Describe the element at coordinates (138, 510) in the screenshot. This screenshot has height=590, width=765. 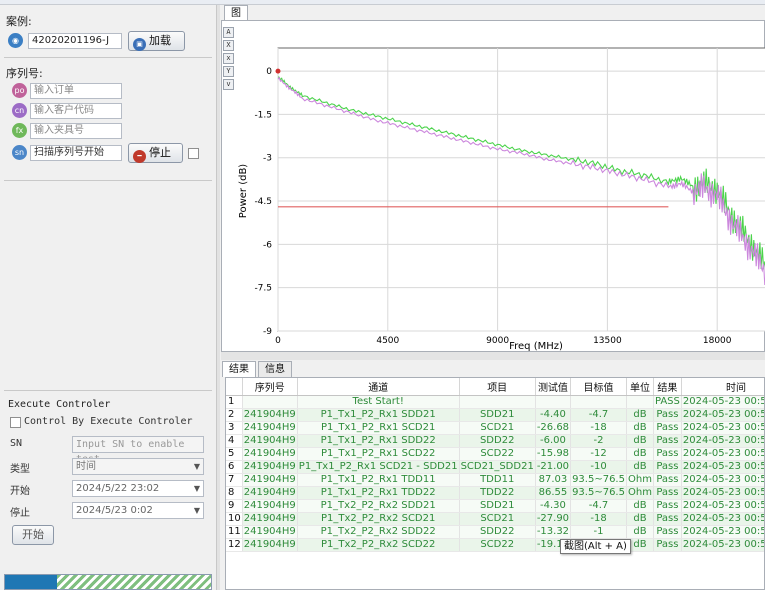
I see `stop-datetime: 2024/5/23 0:02 ▼` at that location.